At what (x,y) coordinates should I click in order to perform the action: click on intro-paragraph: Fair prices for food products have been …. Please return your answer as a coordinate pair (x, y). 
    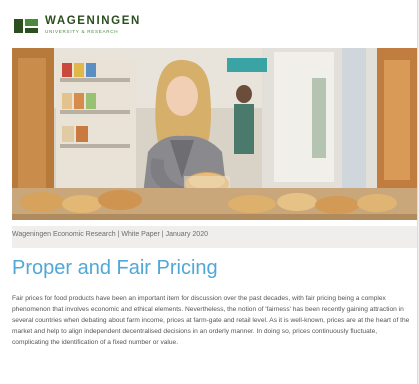
    Looking at the image, I should click on (211, 320).